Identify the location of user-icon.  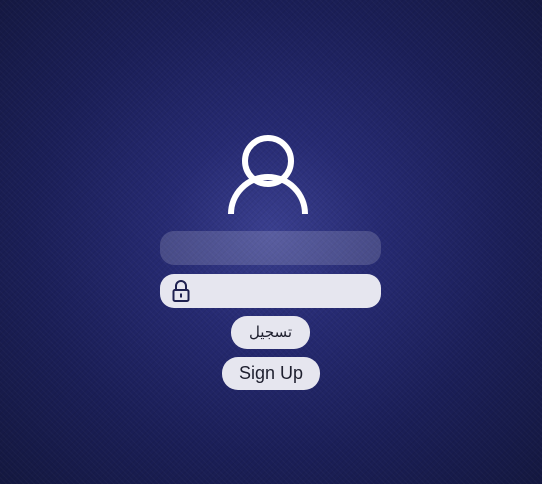
(268, 175).